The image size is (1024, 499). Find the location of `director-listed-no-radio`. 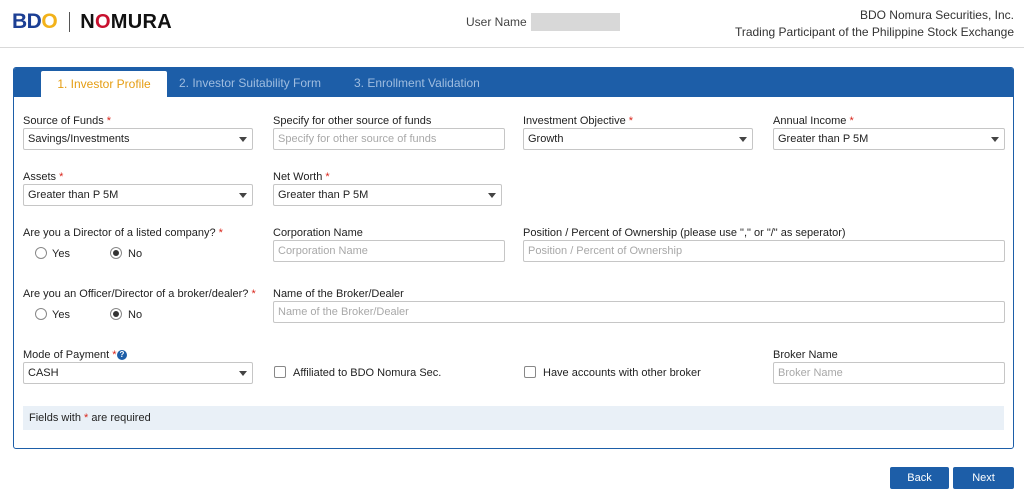

director-listed-no-radio is located at coordinates (116, 253).